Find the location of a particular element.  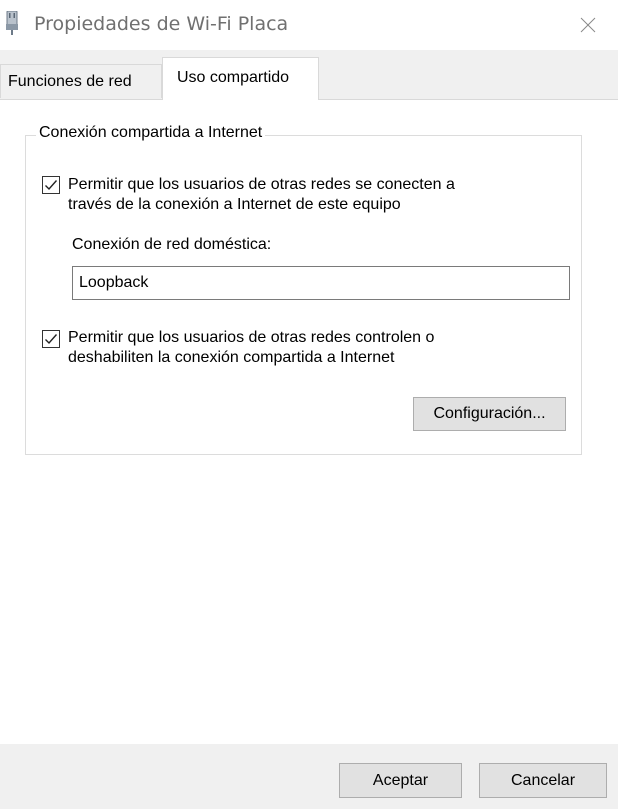

network-adapter-icon is located at coordinates (12, 23).